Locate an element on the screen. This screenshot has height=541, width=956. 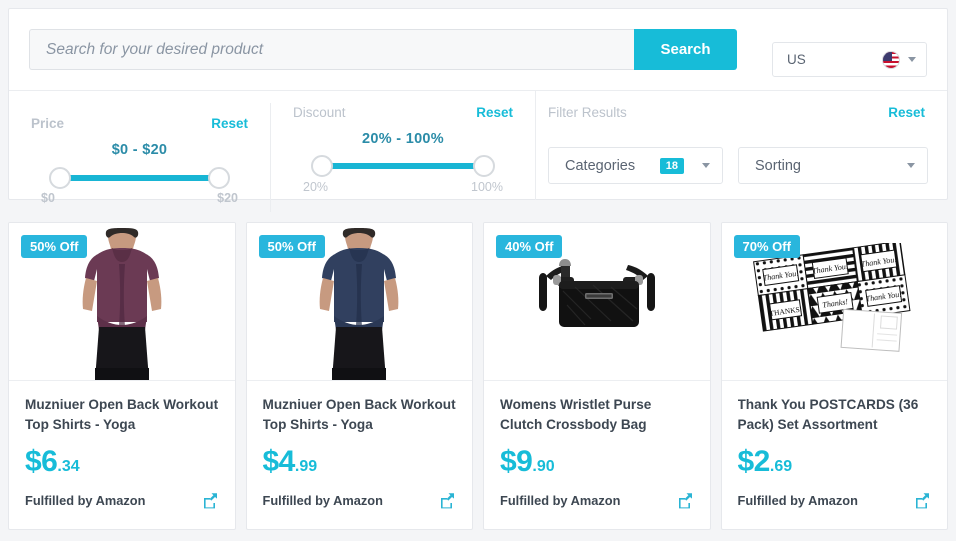
price-main: $4 is located at coordinates (279, 461).